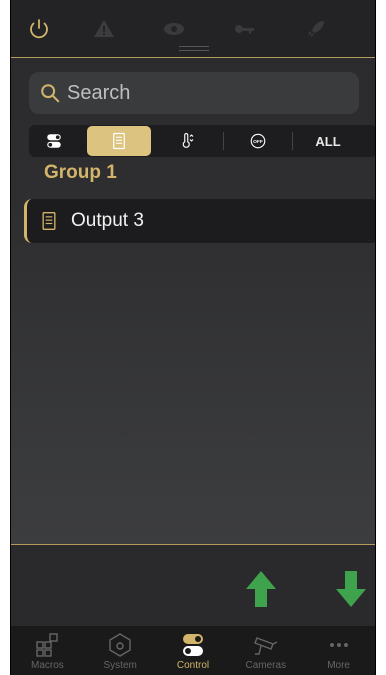  What do you see at coordinates (265, 646) in the screenshot?
I see `camera-icon` at bounding box center [265, 646].